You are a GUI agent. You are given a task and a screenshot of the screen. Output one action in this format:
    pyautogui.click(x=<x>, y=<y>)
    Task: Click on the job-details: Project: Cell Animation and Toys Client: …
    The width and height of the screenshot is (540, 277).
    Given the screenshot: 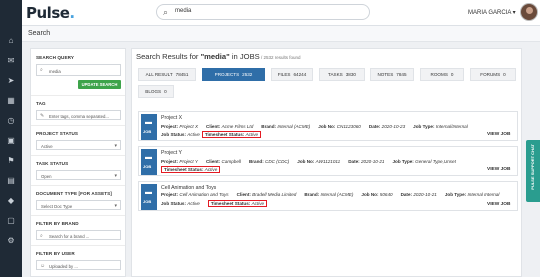 What is the action you would take?
    pyautogui.click(x=330, y=194)
    